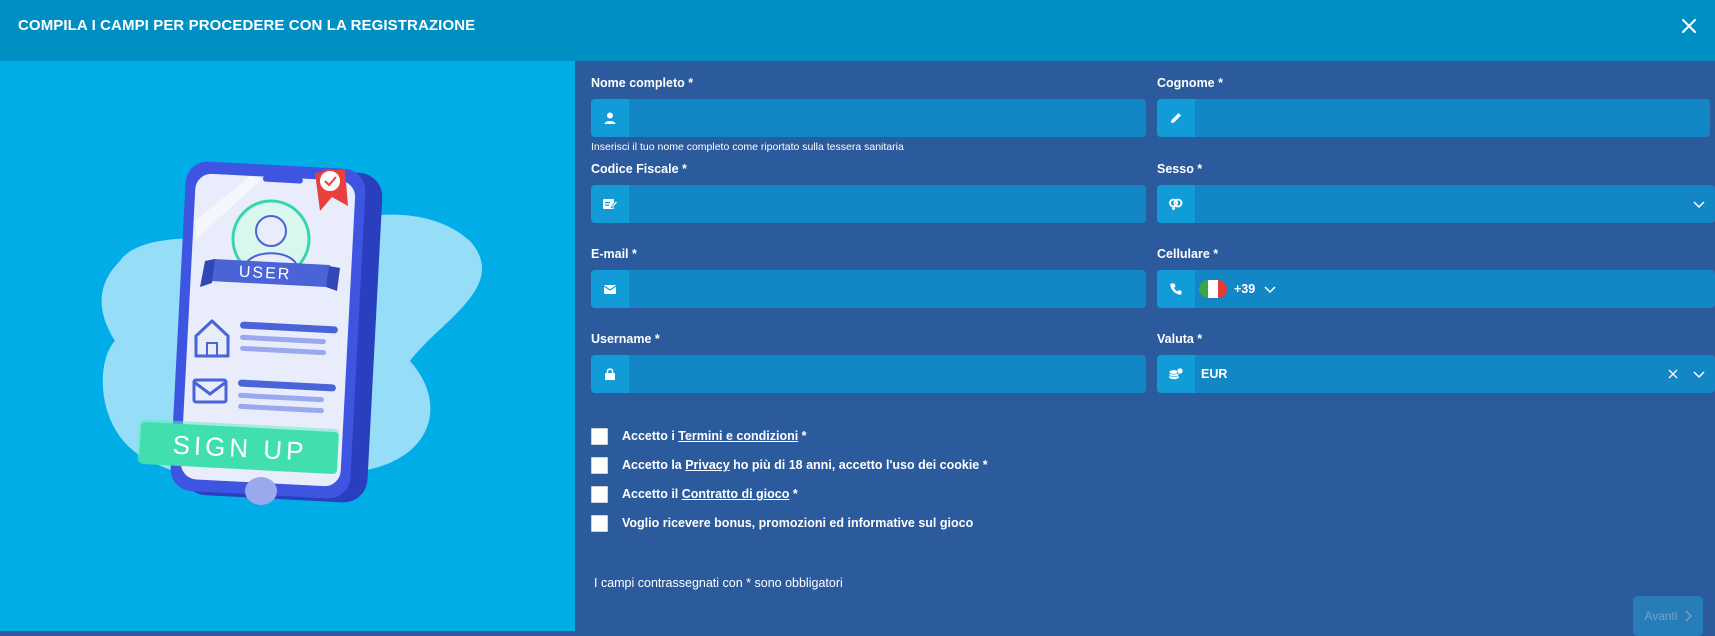 This screenshot has width=1715, height=636. Describe the element at coordinates (1180, 169) in the screenshot. I see `sesso-label: Sesso *` at that location.